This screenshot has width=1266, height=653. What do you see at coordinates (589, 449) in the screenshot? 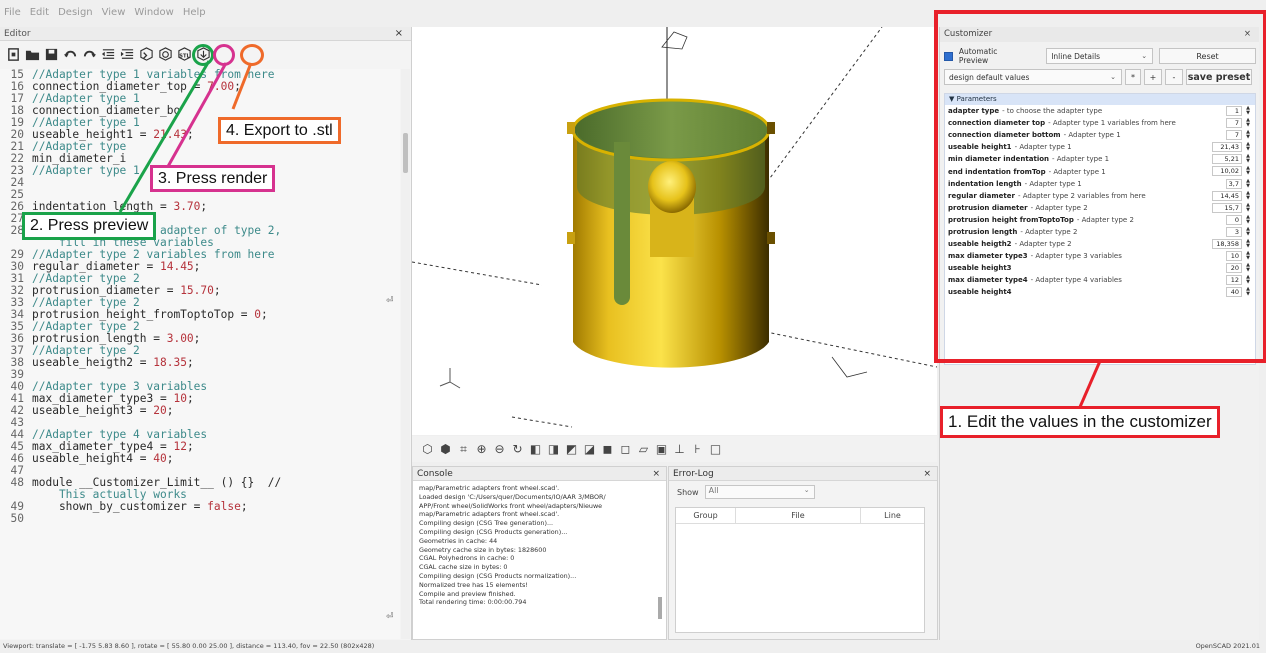
I see `view-left-icon: ◪` at bounding box center [589, 449].